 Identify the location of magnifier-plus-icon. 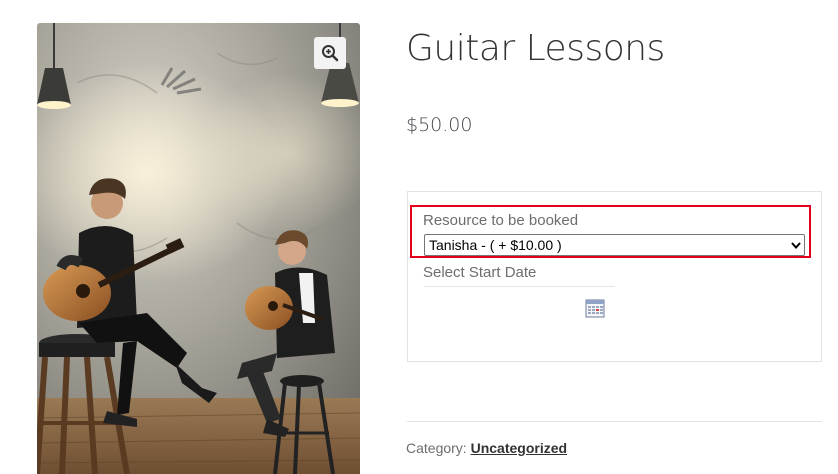
(330, 53).